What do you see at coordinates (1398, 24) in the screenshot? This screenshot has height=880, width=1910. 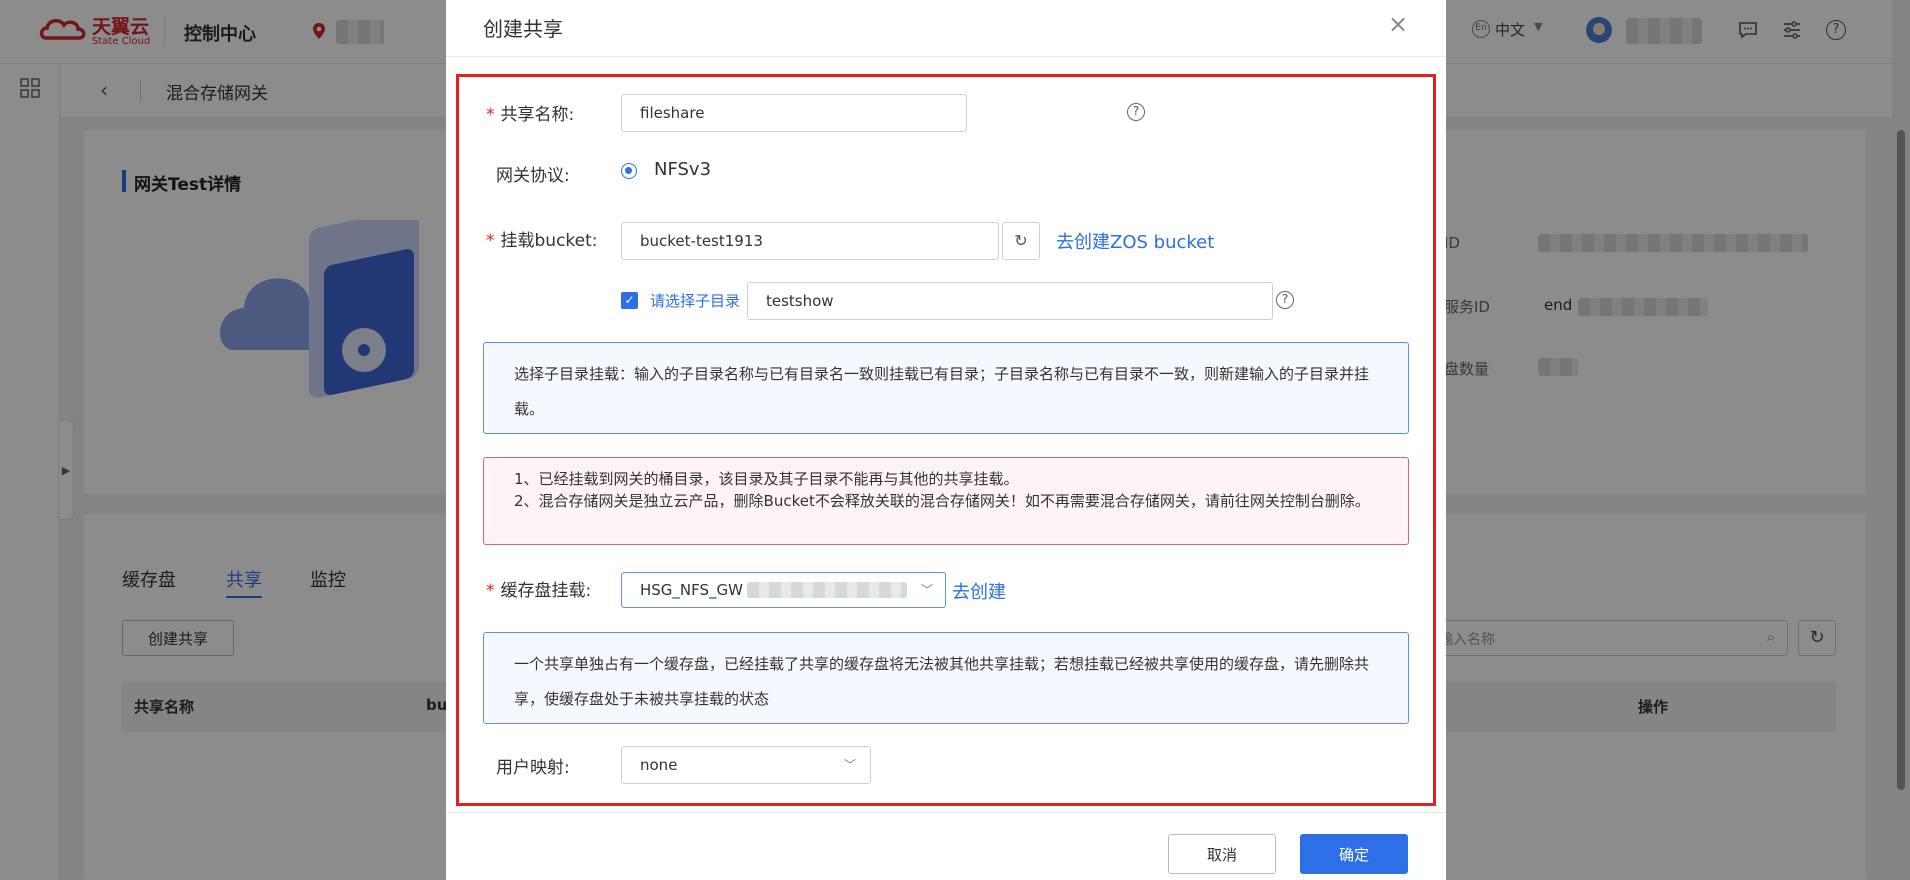 I see `close-icon: ×` at bounding box center [1398, 24].